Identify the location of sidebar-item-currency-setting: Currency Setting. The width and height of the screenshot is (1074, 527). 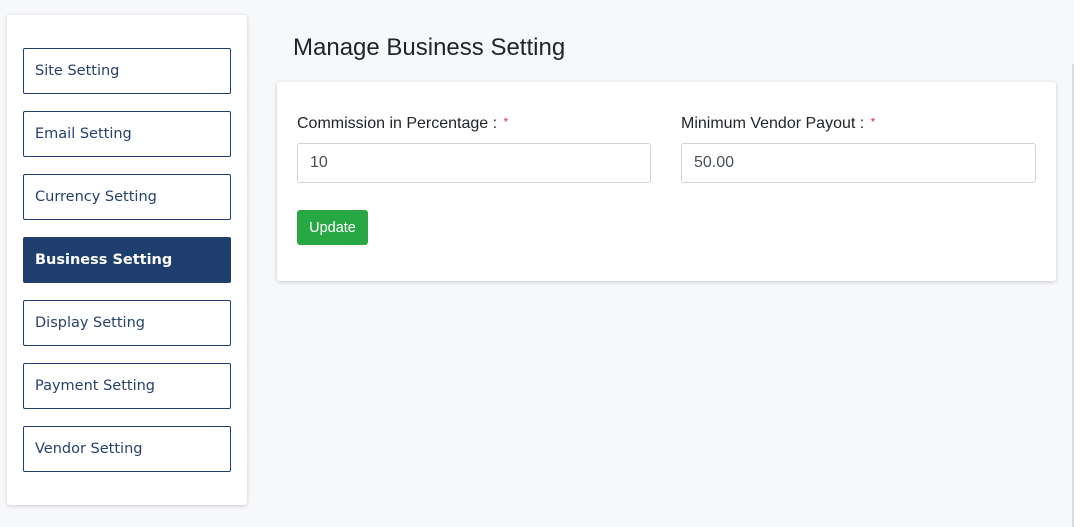
(127, 197).